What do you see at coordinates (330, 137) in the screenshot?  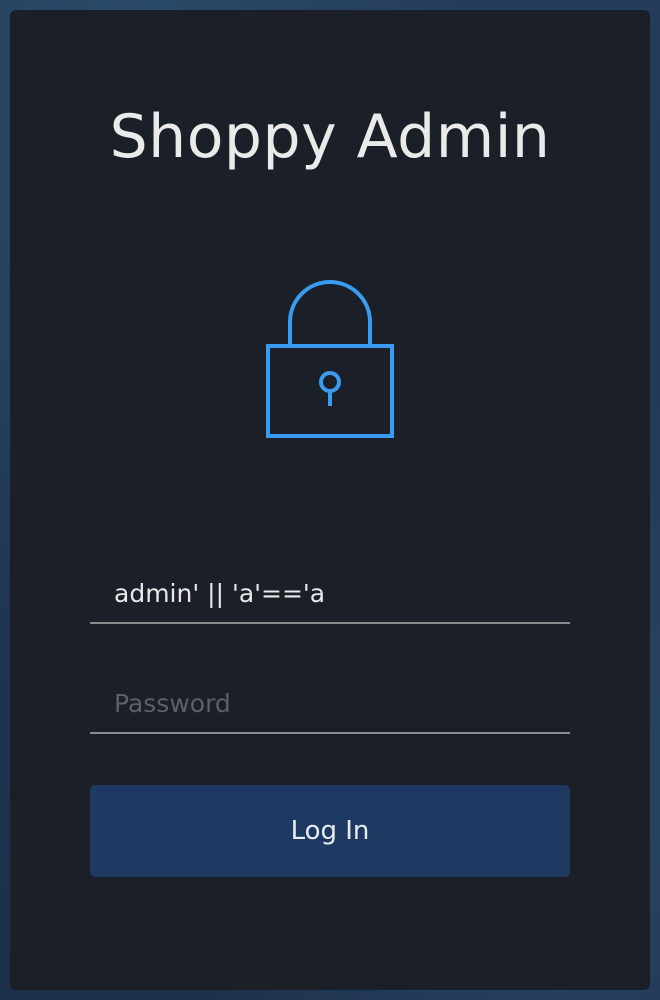 I see `page-title: Shoppy Admin` at bounding box center [330, 137].